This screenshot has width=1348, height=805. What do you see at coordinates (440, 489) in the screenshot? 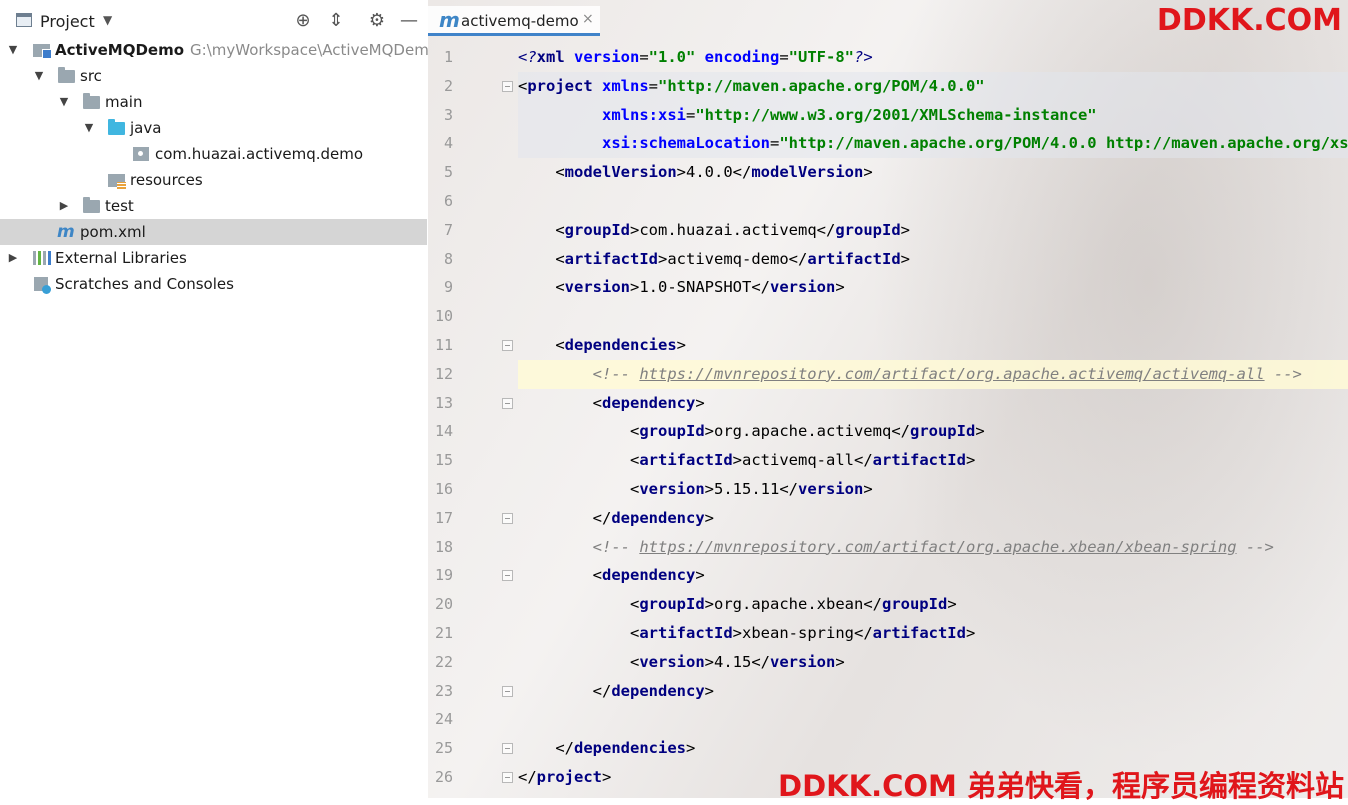
I see `line-number: 16` at bounding box center [440, 489].